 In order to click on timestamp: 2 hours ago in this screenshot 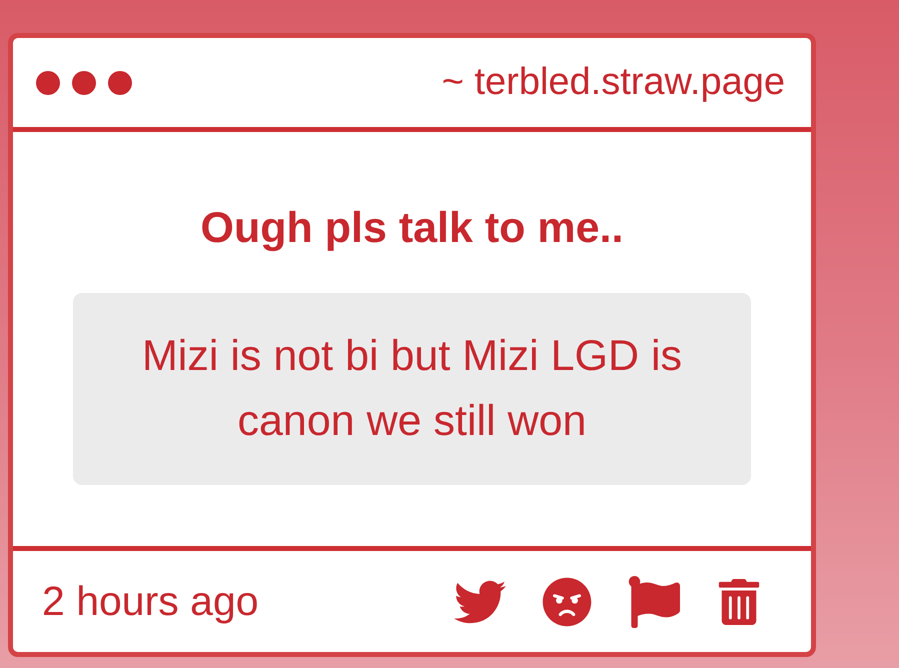, I will do `click(150, 601)`.